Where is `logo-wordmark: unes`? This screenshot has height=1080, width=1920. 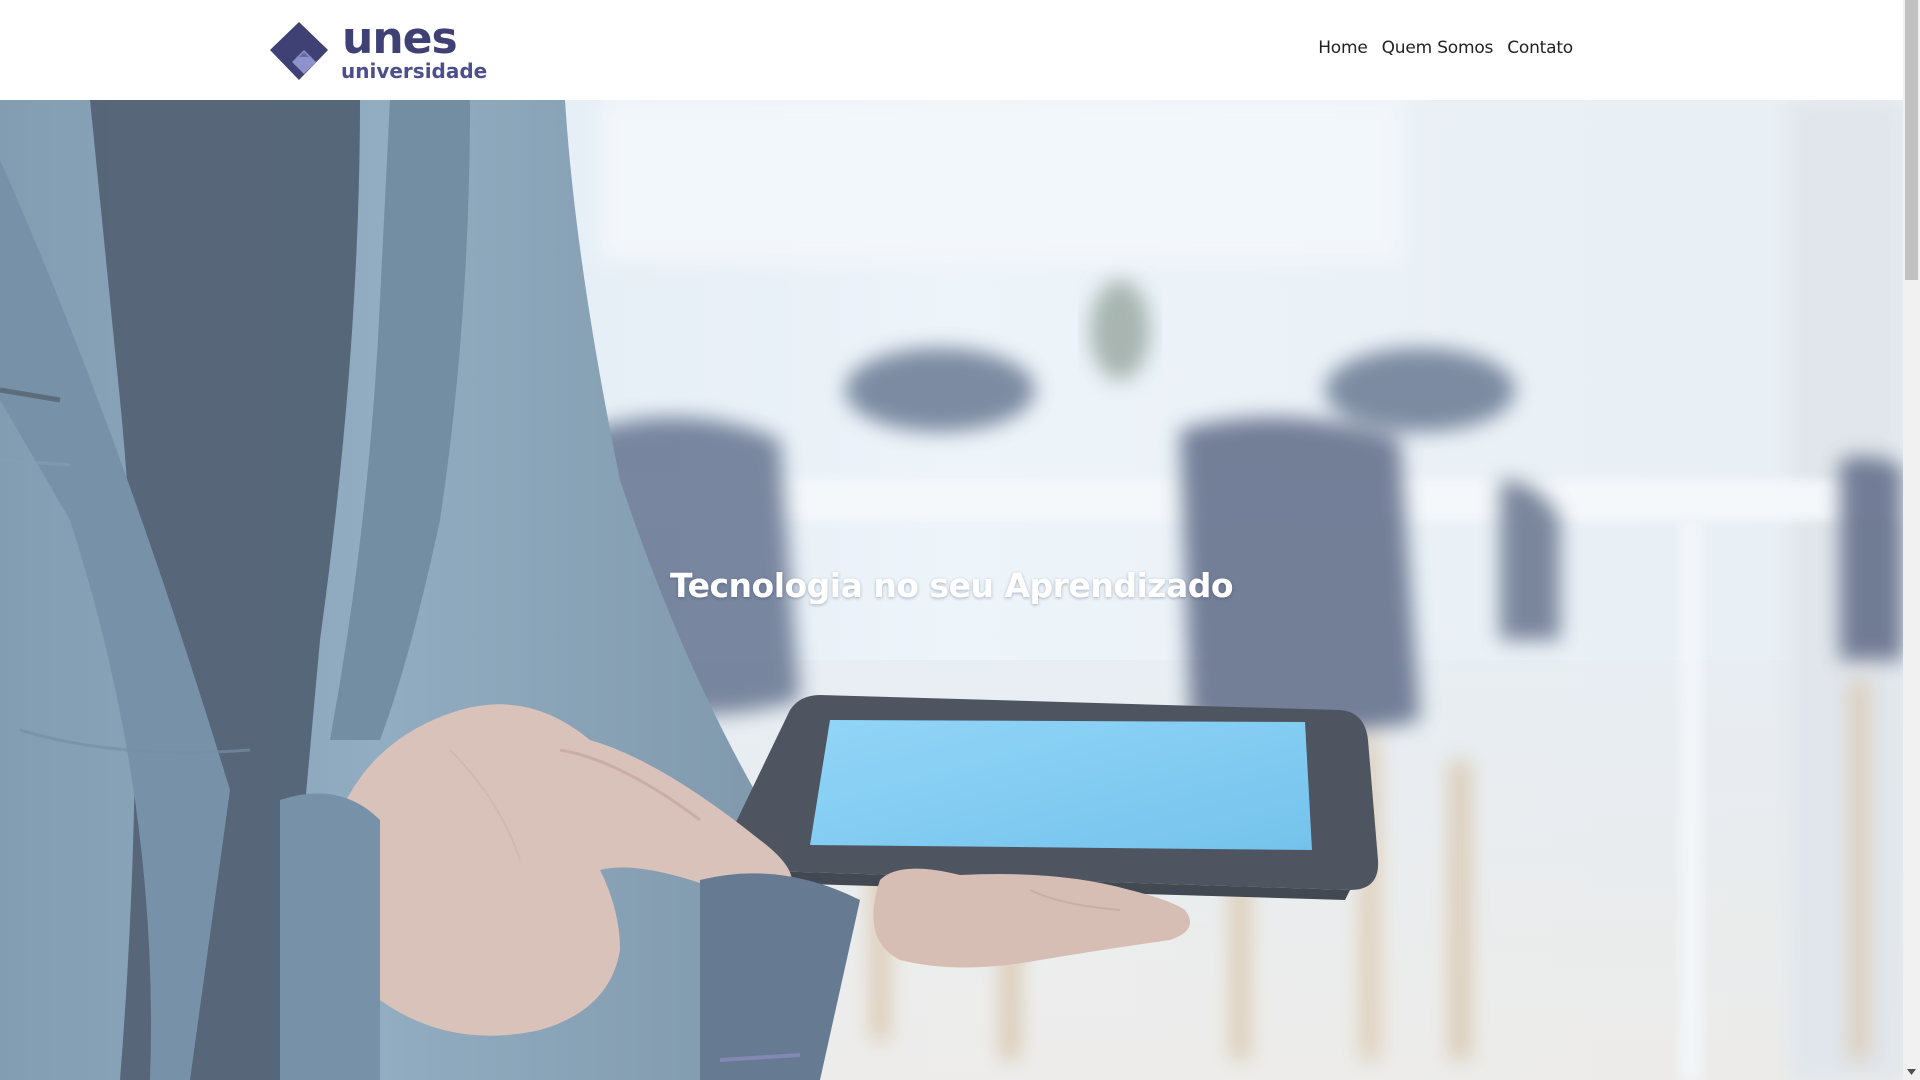 logo-wordmark: unes is located at coordinates (399, 42).